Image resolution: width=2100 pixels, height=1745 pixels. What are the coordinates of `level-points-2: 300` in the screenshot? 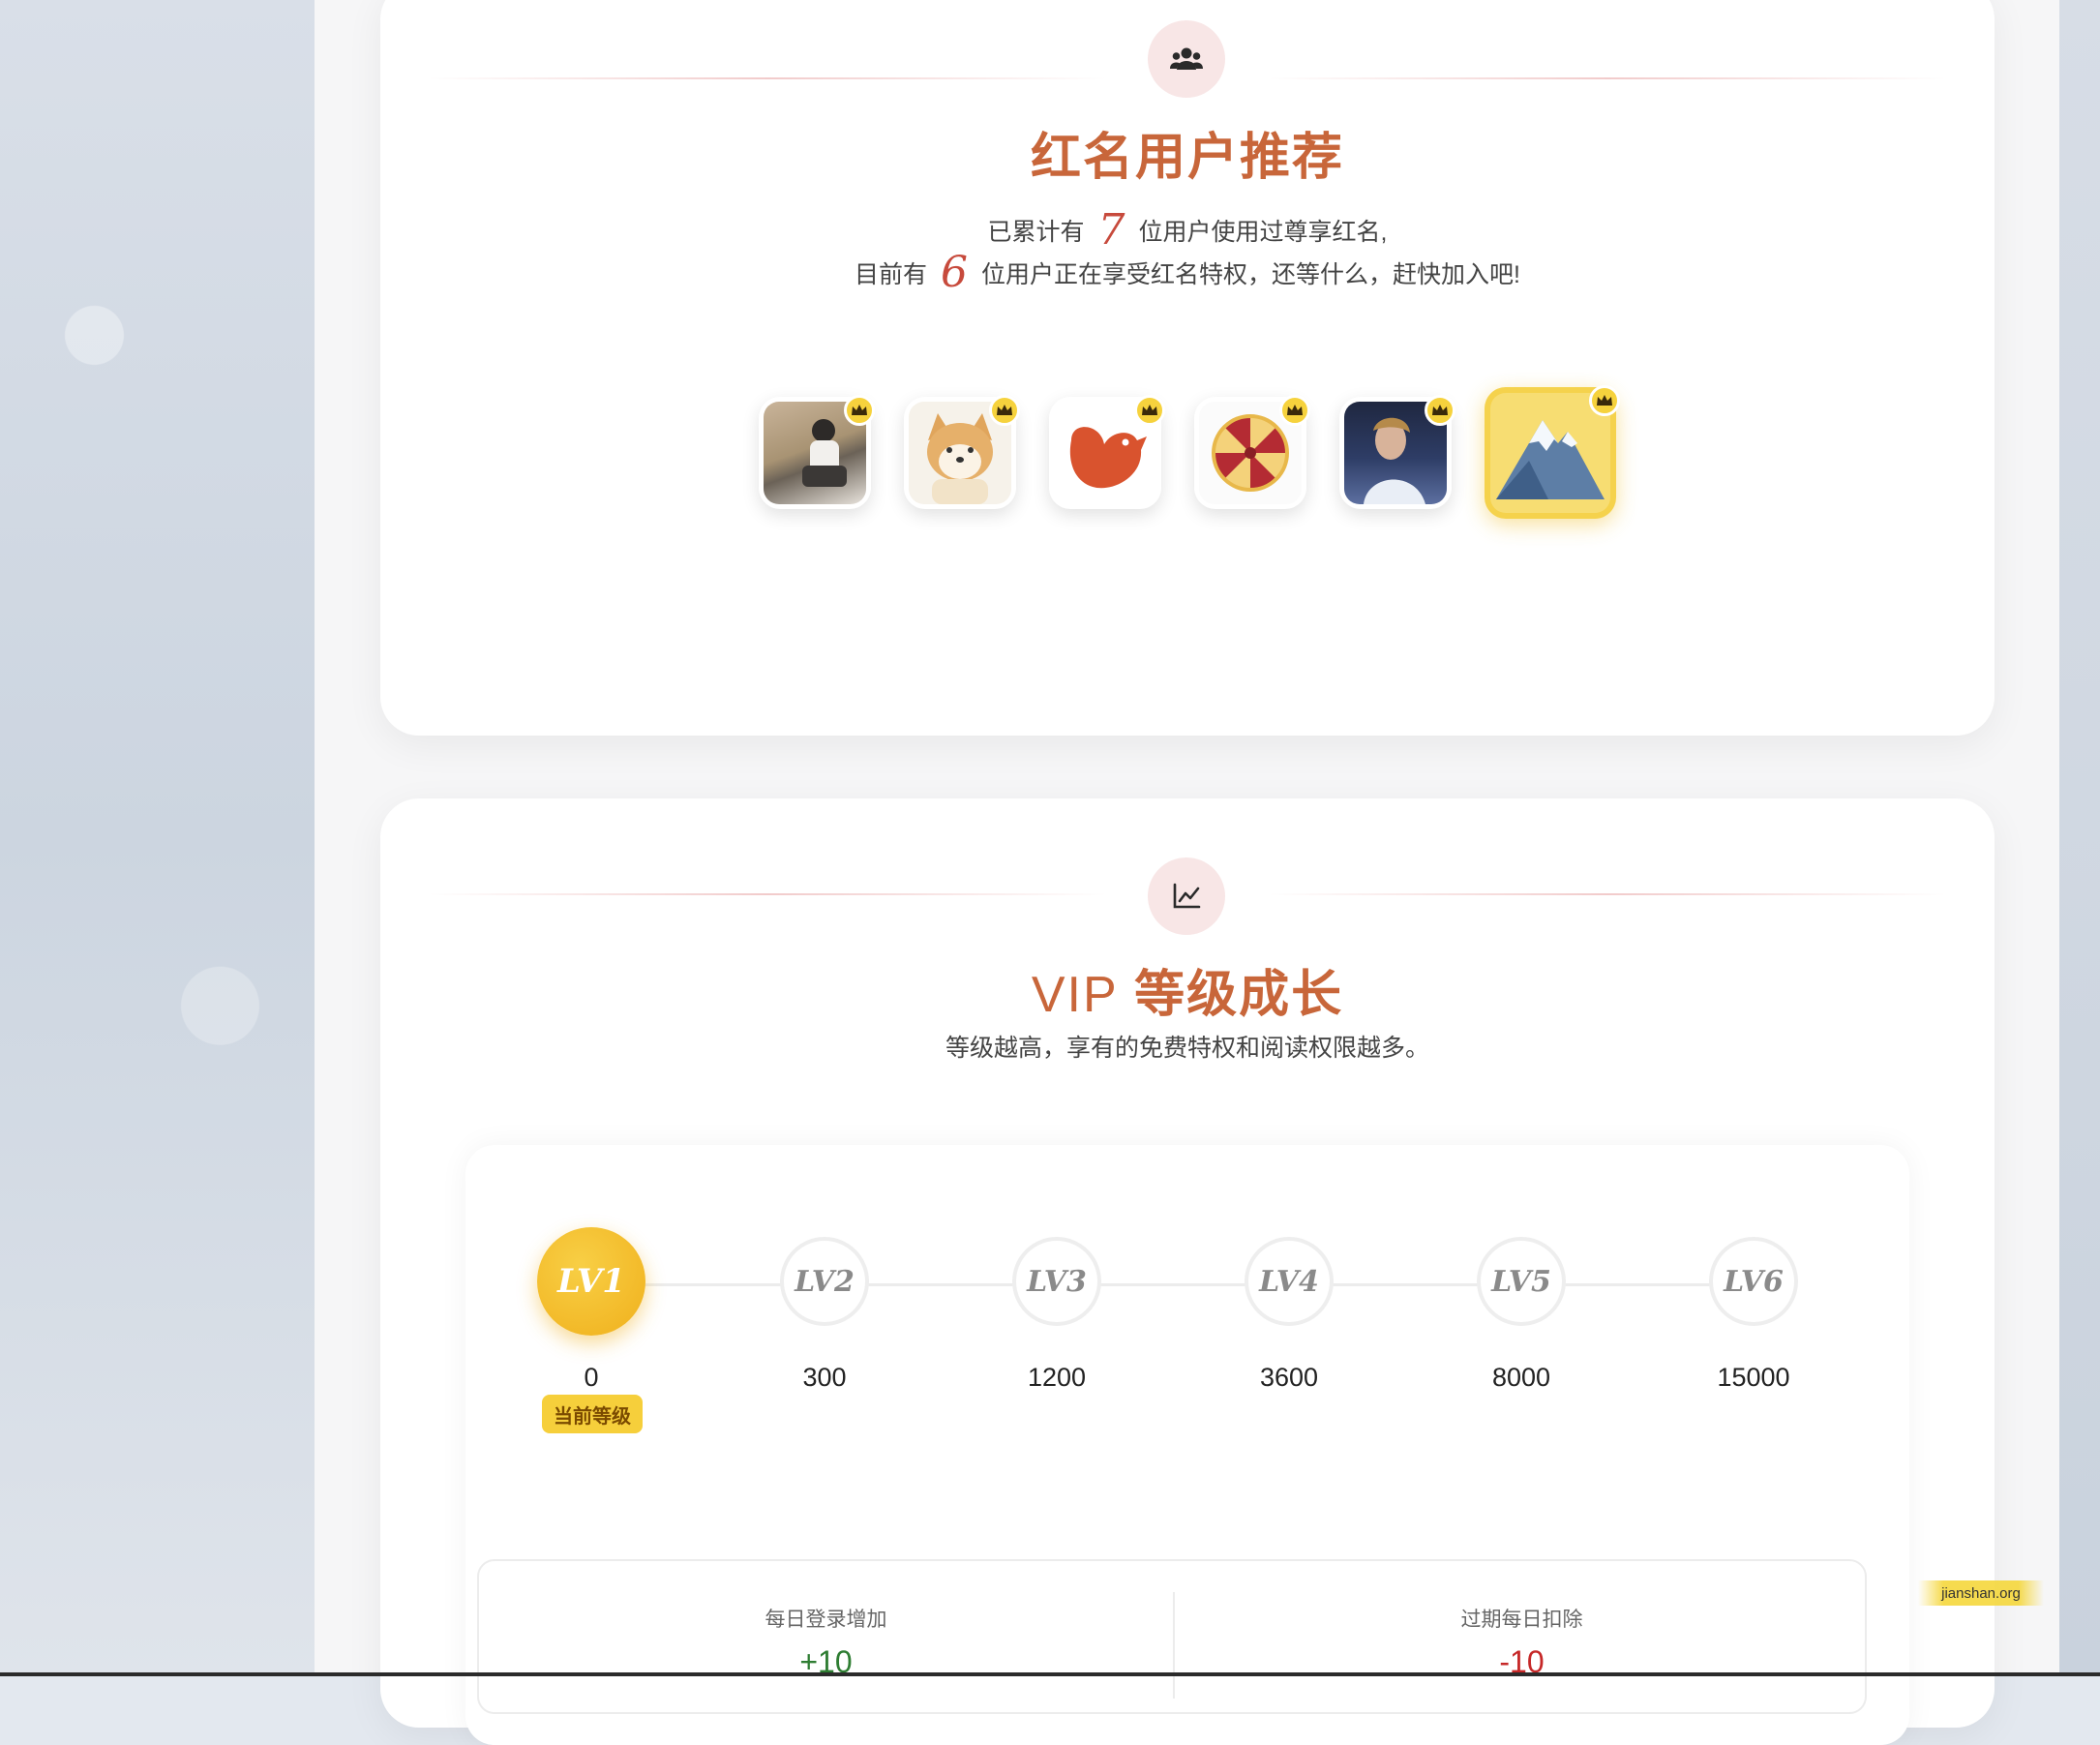 It's located at (825, 1377).